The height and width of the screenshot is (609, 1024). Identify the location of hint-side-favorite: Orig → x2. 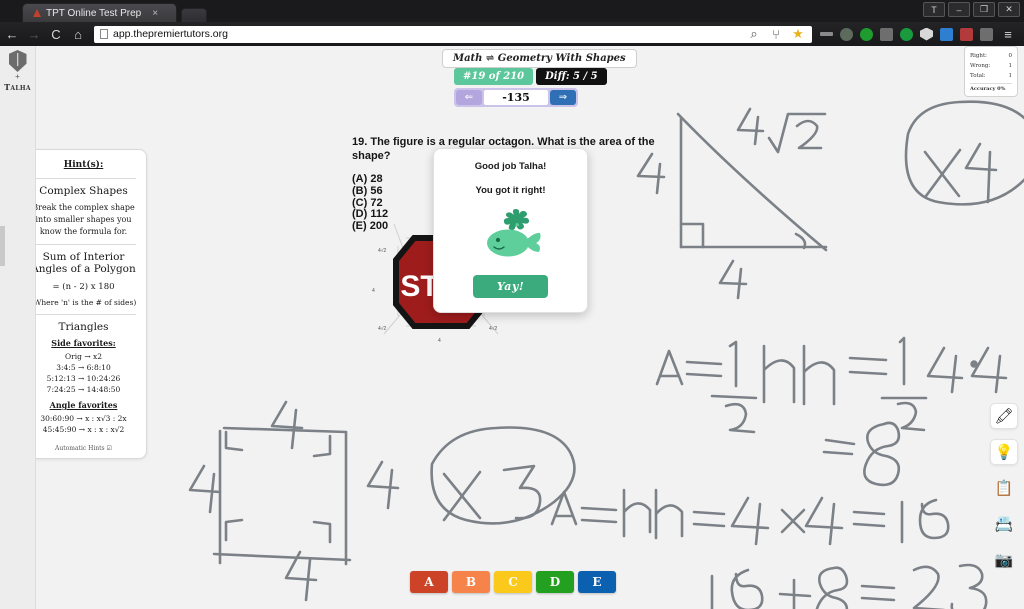
(83, 356).